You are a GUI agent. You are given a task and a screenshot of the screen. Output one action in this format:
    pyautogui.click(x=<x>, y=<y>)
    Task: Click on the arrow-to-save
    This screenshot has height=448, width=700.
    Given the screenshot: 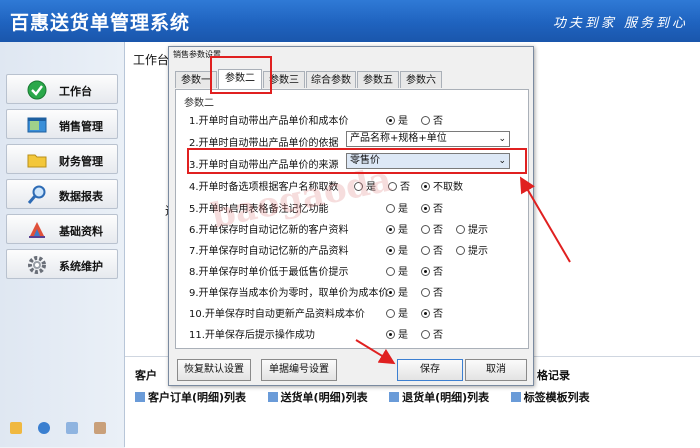 What is the action you would take?
    pyautogui.click(x=375, y=352)
    